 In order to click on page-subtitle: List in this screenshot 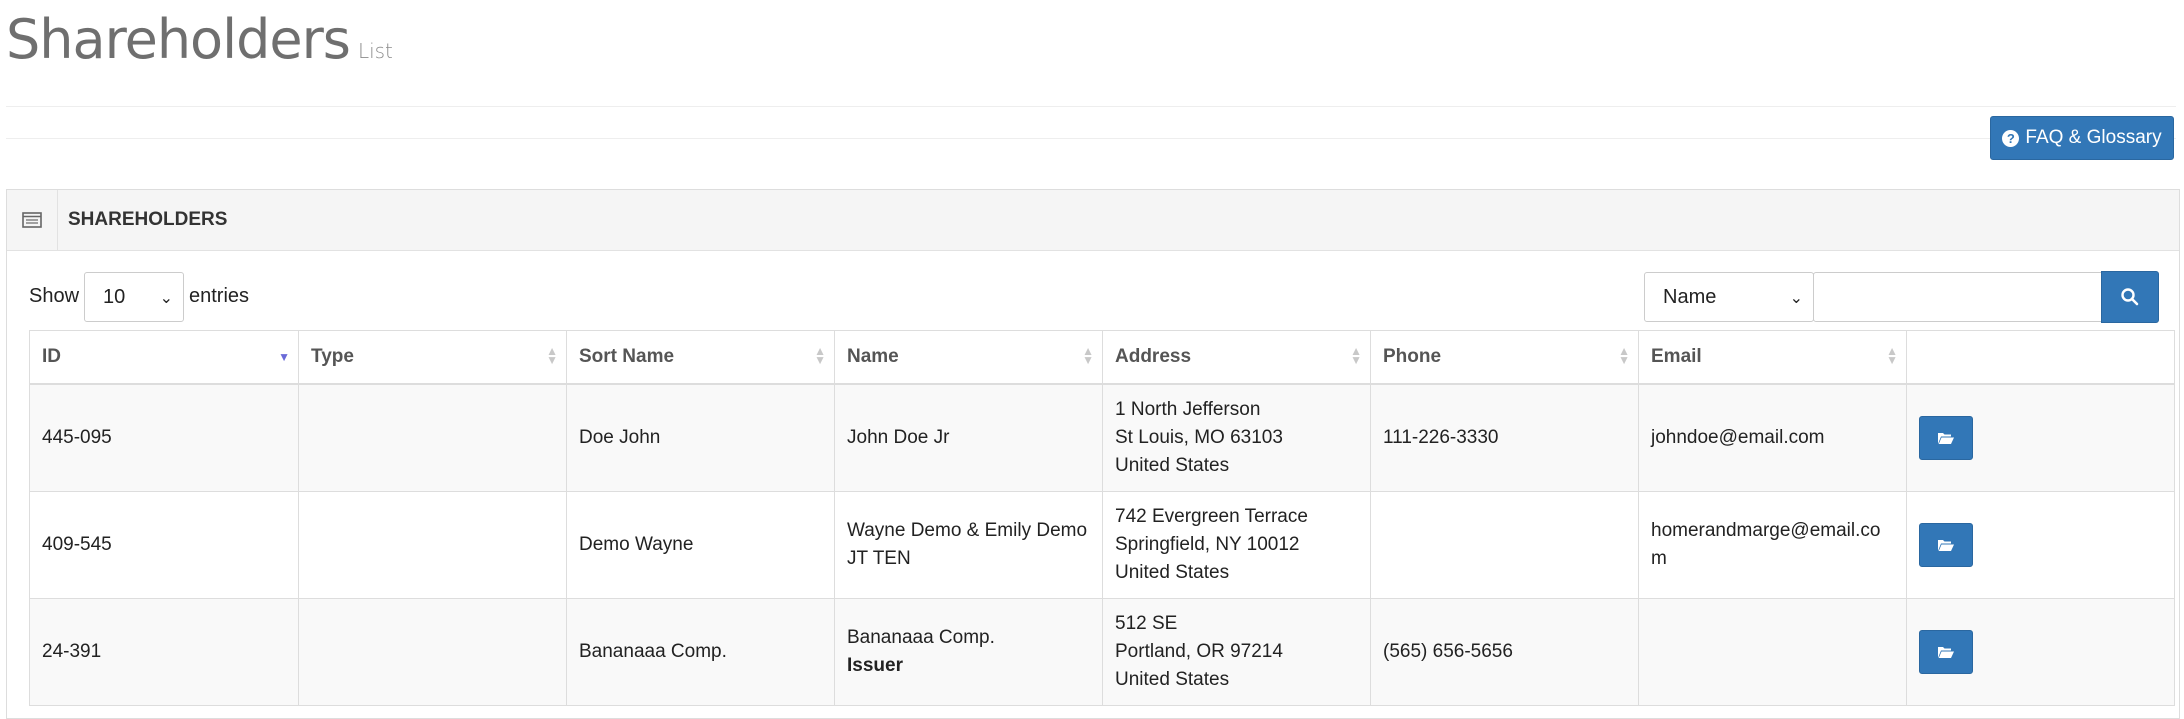, I will do `click(375, 51)`.